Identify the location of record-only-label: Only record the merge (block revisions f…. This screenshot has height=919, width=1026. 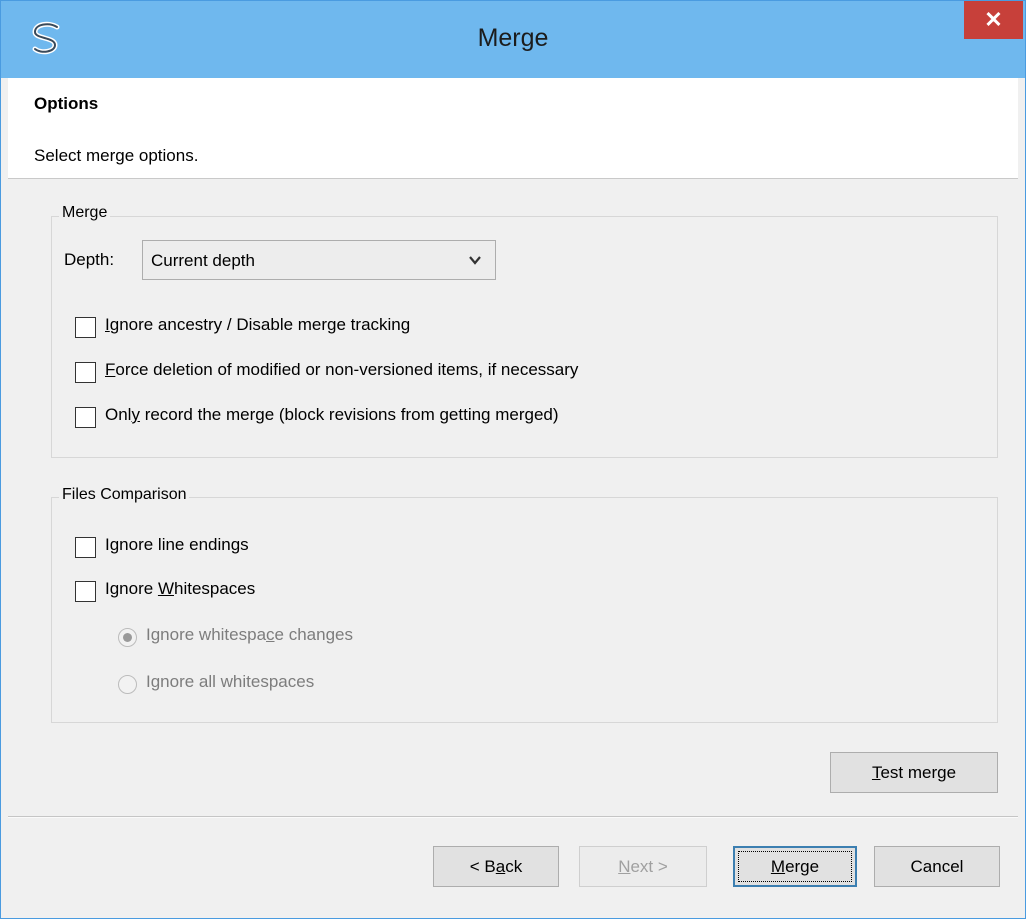
(332, 415).